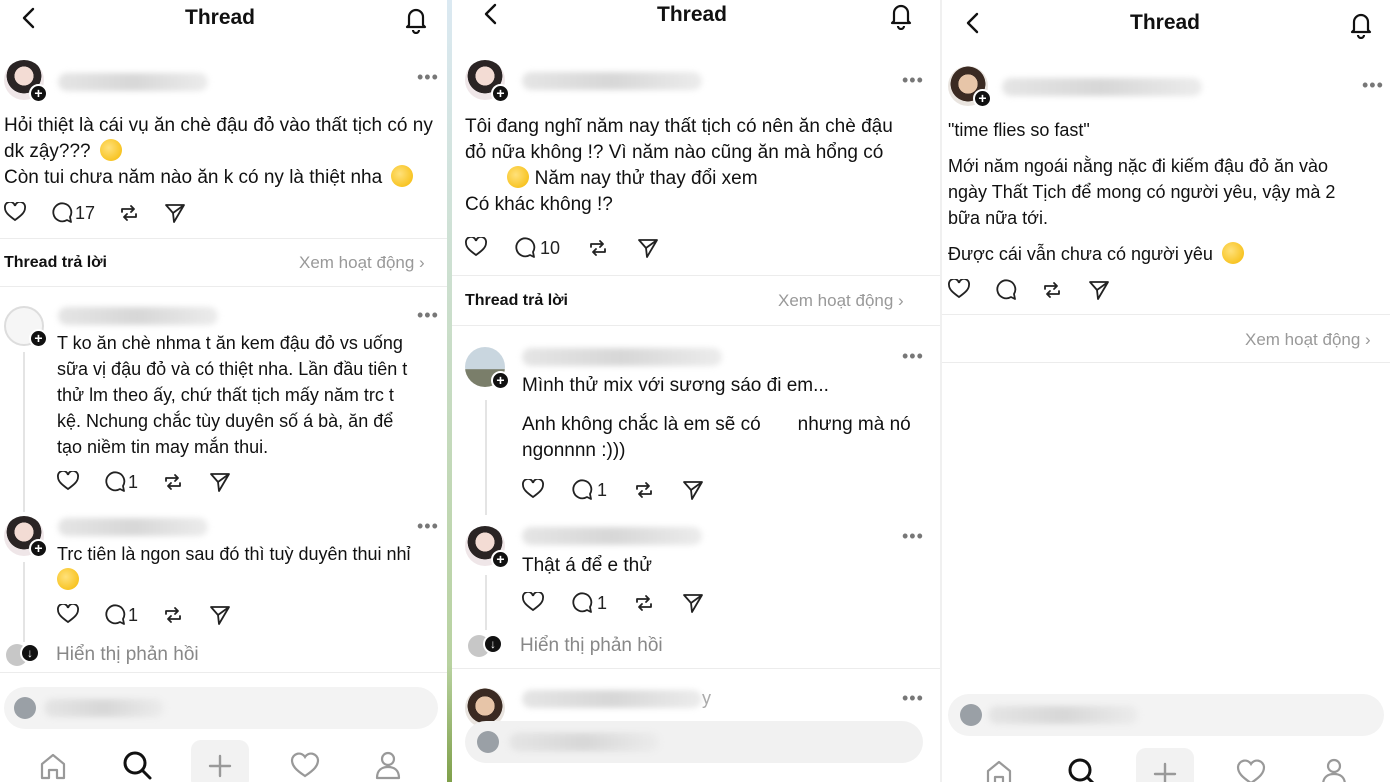  Describe the element at coordinates (133, 482) in the screenshot. I see `reply-count: 1` at that location.